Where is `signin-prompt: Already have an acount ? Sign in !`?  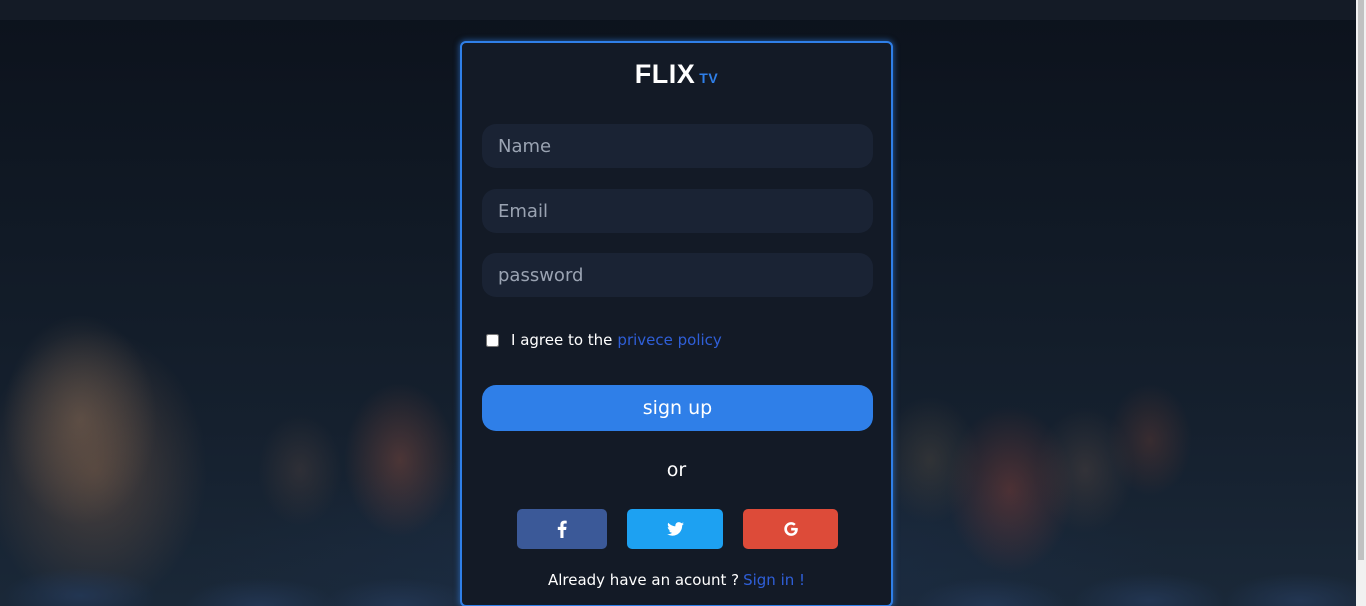 signin-prompt: Already have an acount ? Sign in ! is located at coordinates (676, 580).